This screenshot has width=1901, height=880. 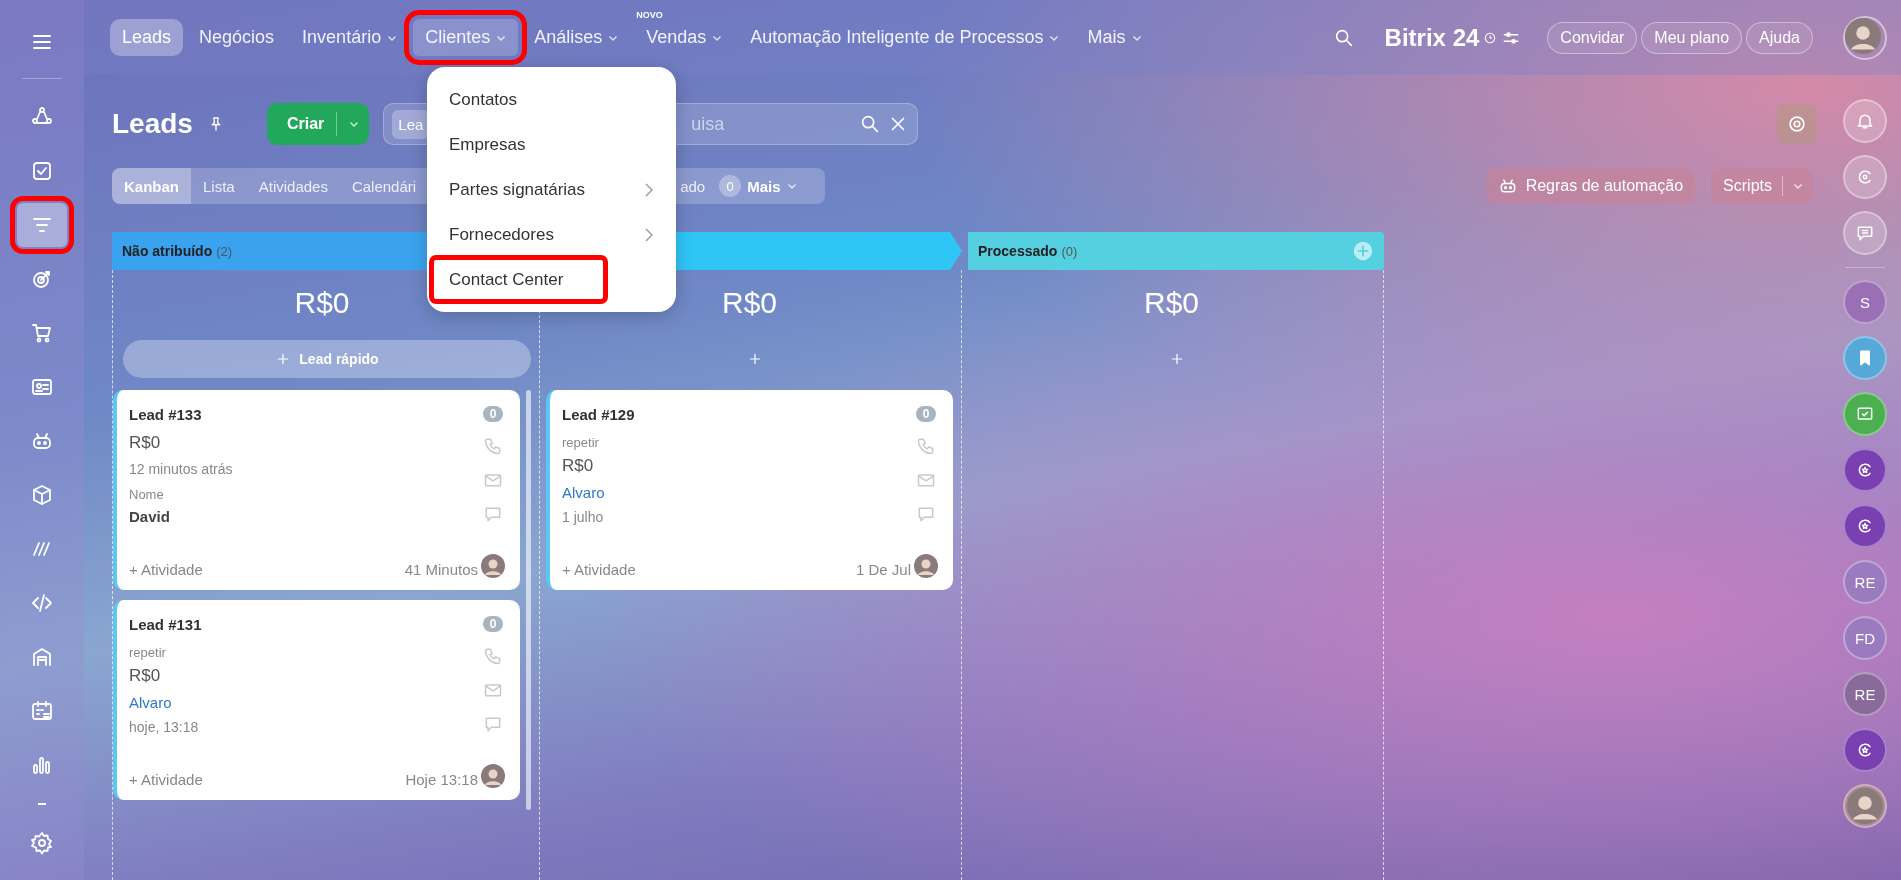 I want to click on date-text: 1 julho, so click(x=583, y=517).